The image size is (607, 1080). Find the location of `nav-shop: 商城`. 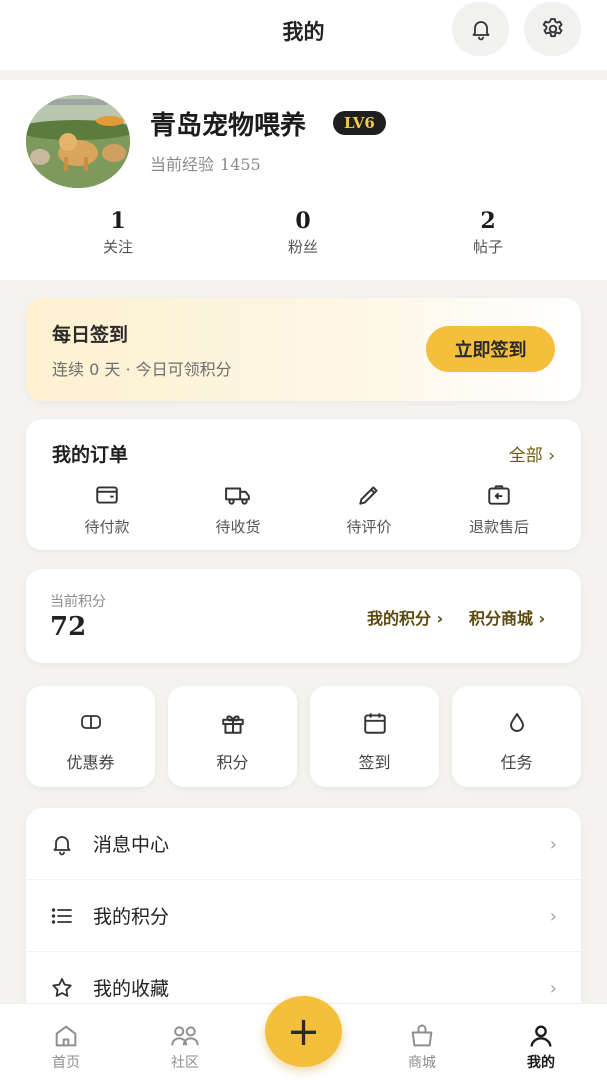

nav-shop: 商城 is located at coordinates (422, 1047).